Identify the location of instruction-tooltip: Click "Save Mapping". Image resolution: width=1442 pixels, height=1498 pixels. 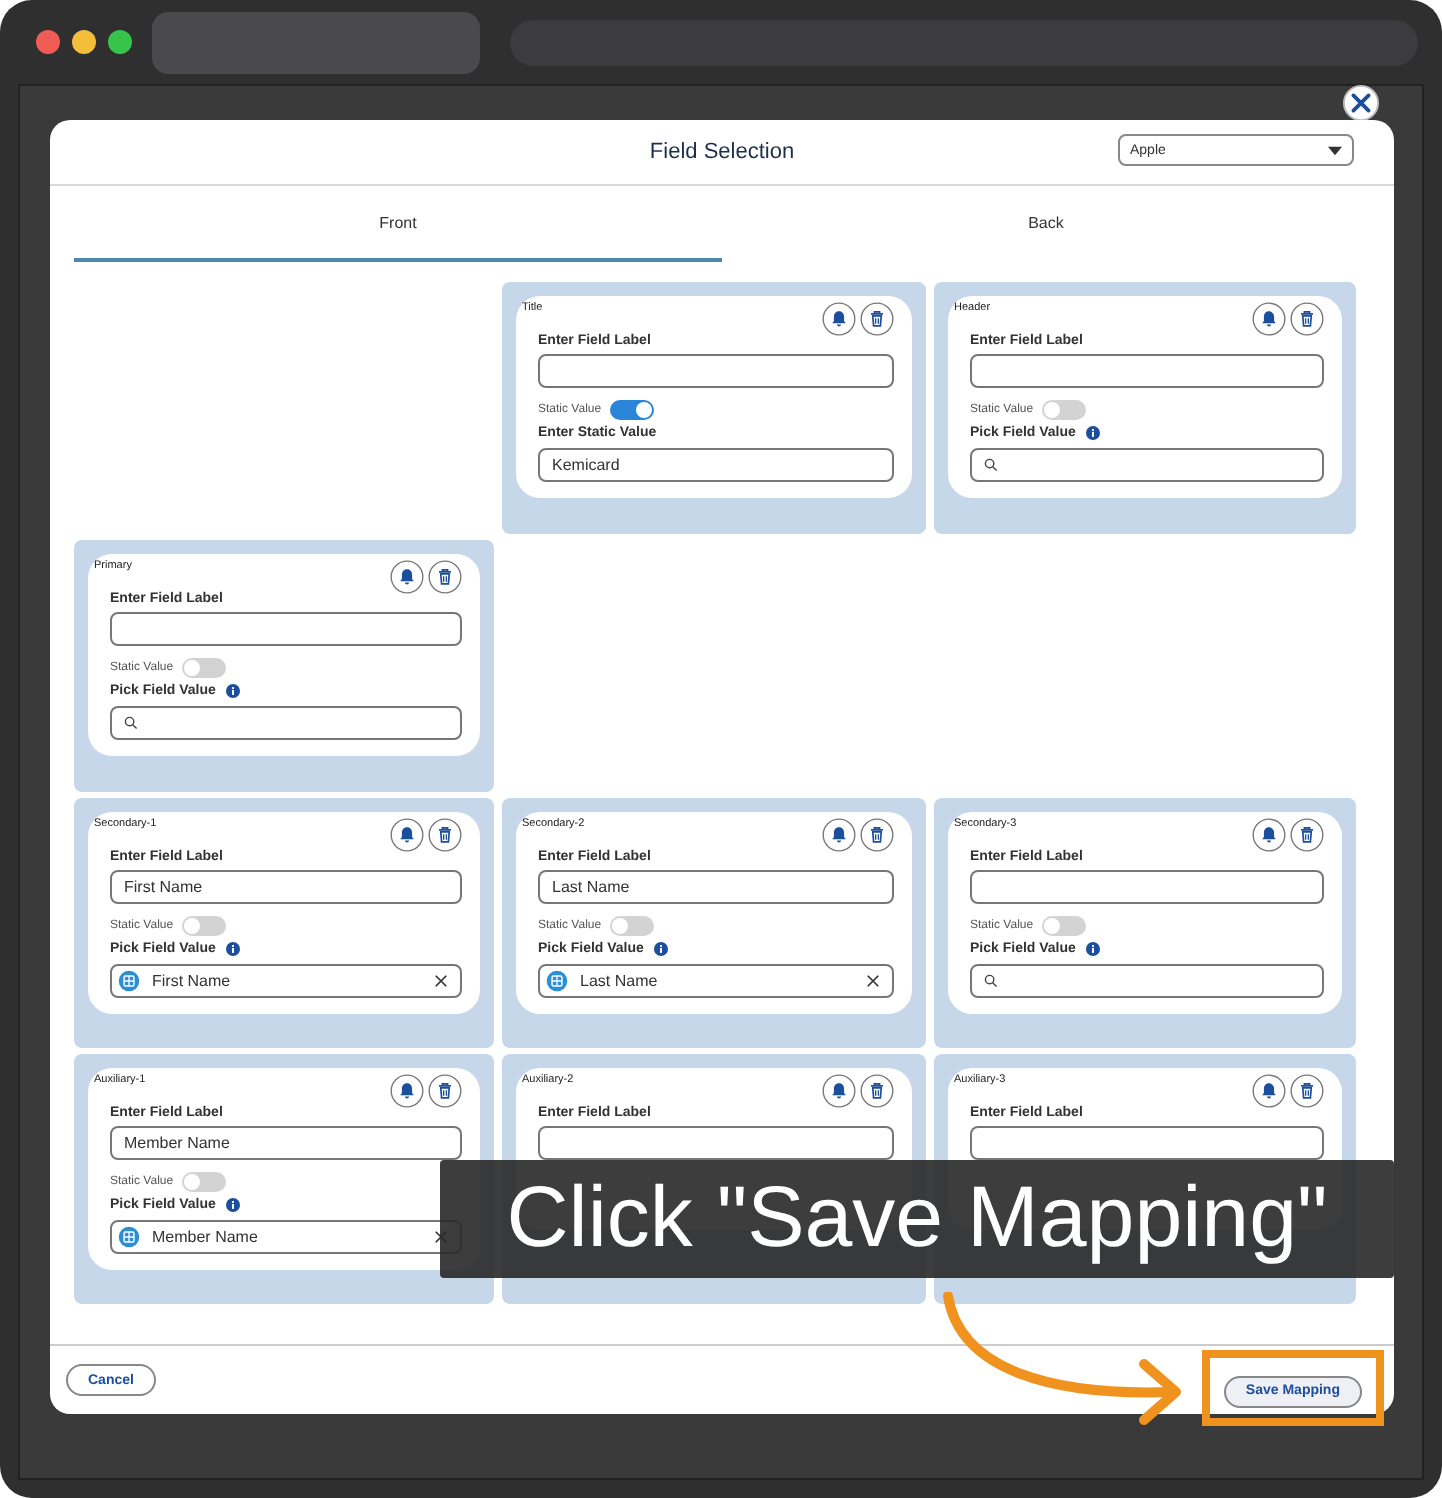
(917, 1219).